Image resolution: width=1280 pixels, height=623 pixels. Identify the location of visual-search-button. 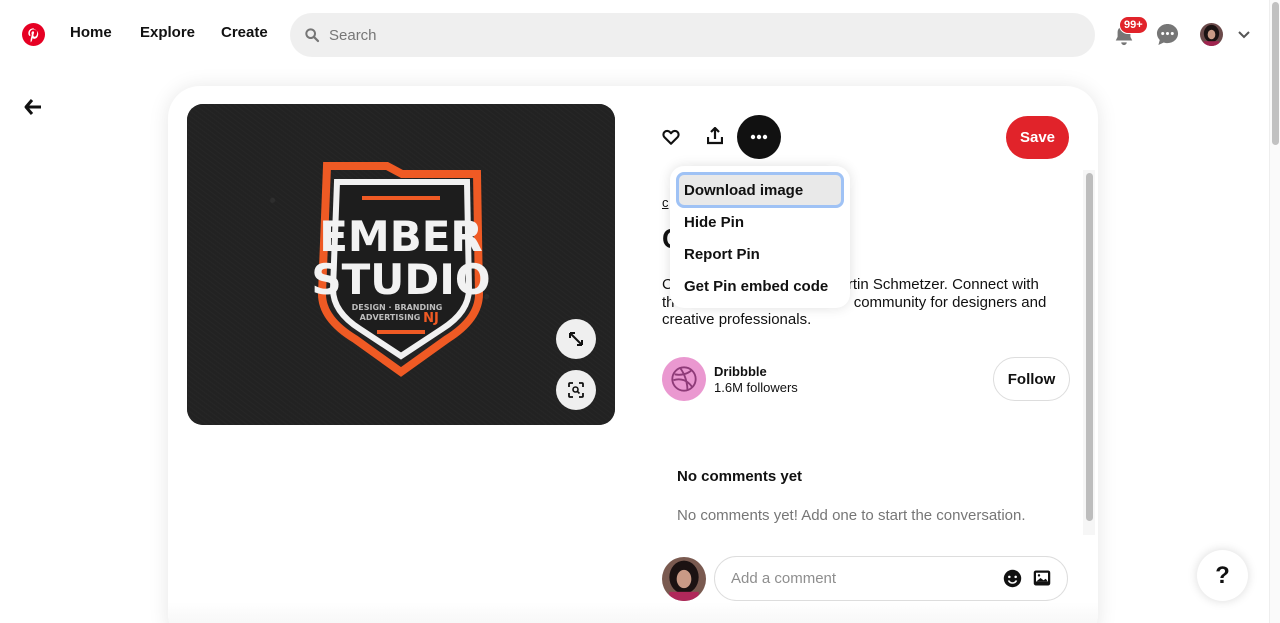
(576, 390).